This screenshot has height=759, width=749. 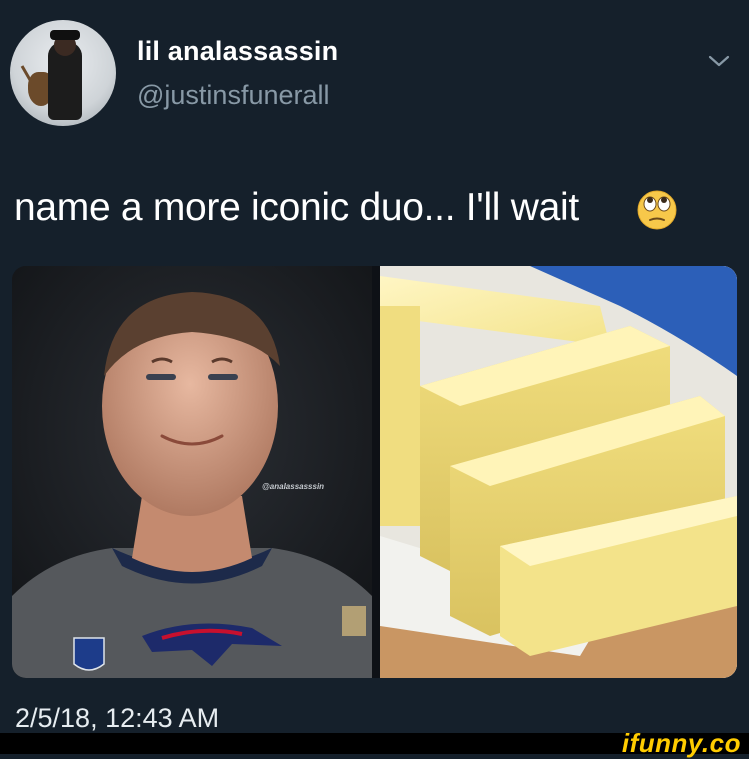 What do you see at coordinates (237, 51) in the screenshot?
I see `display-name: lil analassassin` at bounding box center [237, 51].